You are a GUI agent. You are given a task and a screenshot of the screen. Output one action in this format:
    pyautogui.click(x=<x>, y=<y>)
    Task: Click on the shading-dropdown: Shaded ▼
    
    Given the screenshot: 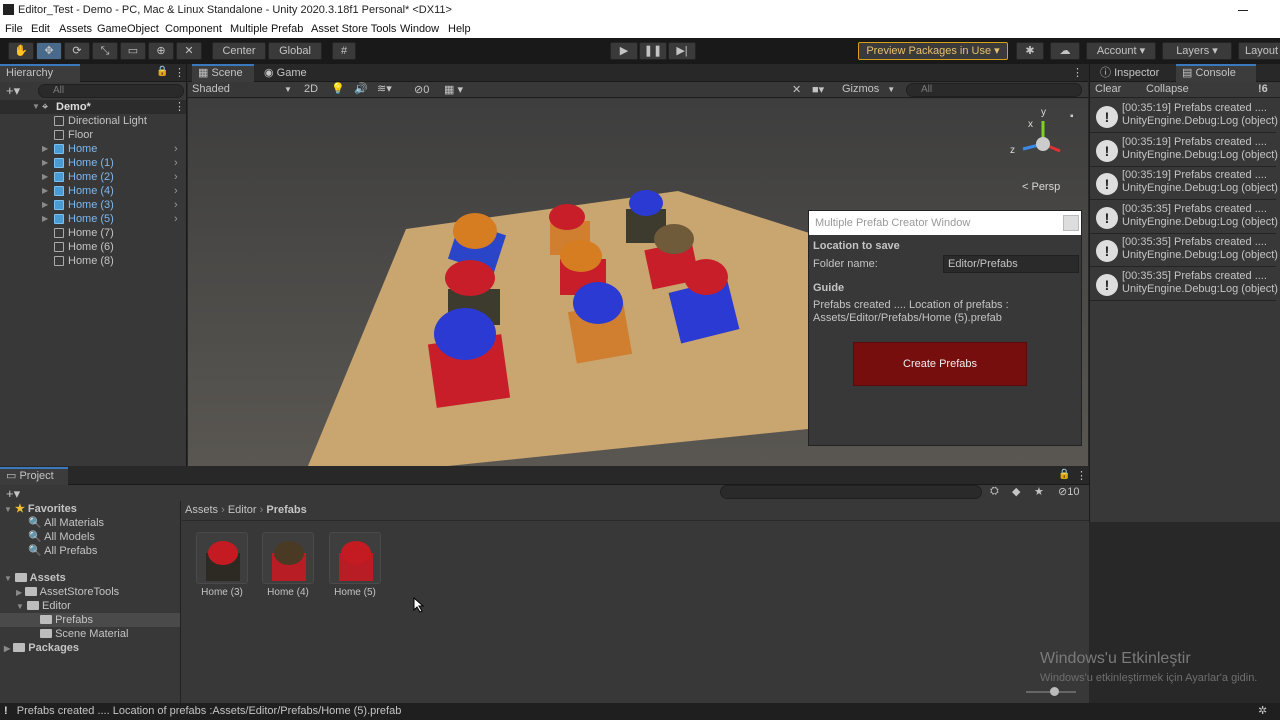 What is the action you would take?
    pyautogui.click(x=242, y=89)
    